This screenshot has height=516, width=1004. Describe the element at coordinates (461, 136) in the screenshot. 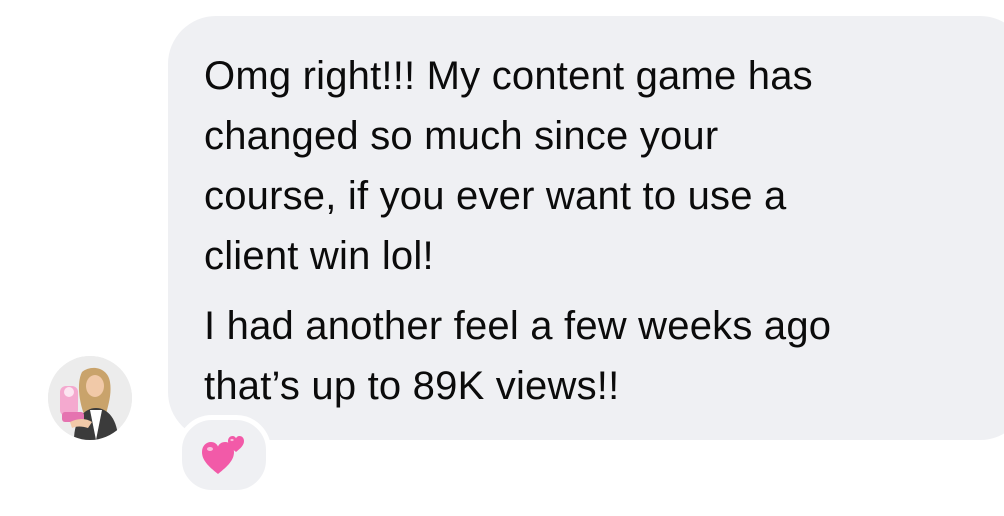

I see `message-line: changed so much since your` at that location.